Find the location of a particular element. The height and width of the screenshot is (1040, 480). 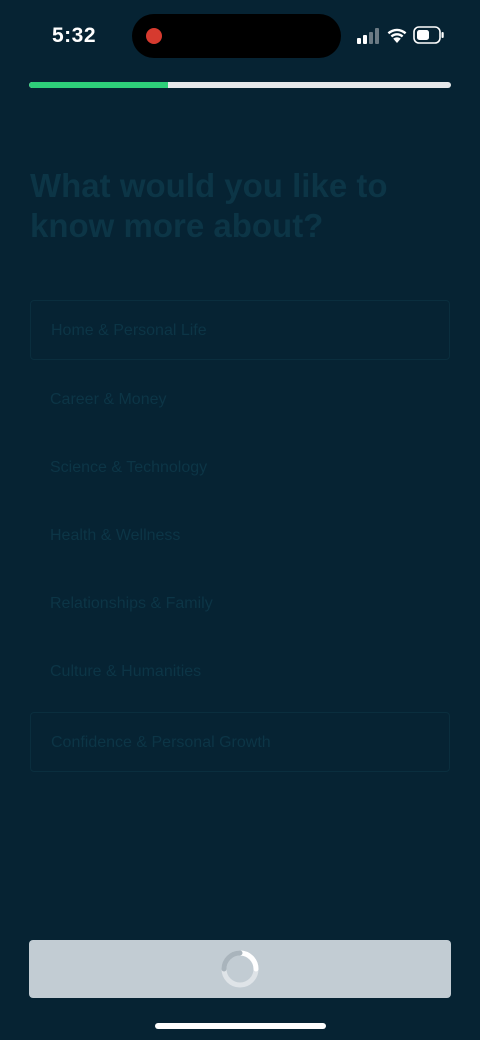

progress-bar-fill is located at coordinates (99, 85).